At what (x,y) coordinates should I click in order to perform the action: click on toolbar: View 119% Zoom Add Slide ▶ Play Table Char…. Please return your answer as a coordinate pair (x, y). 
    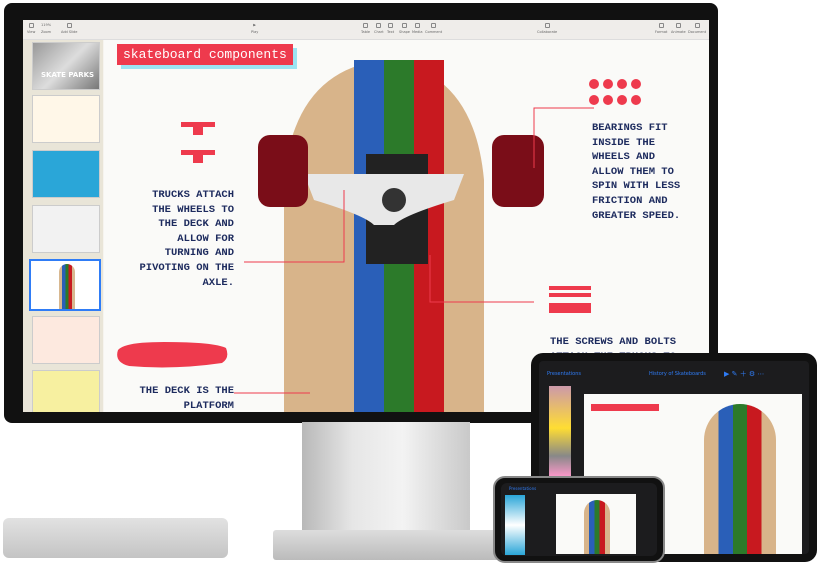
    Looking at the image, I should click on (366, 30).